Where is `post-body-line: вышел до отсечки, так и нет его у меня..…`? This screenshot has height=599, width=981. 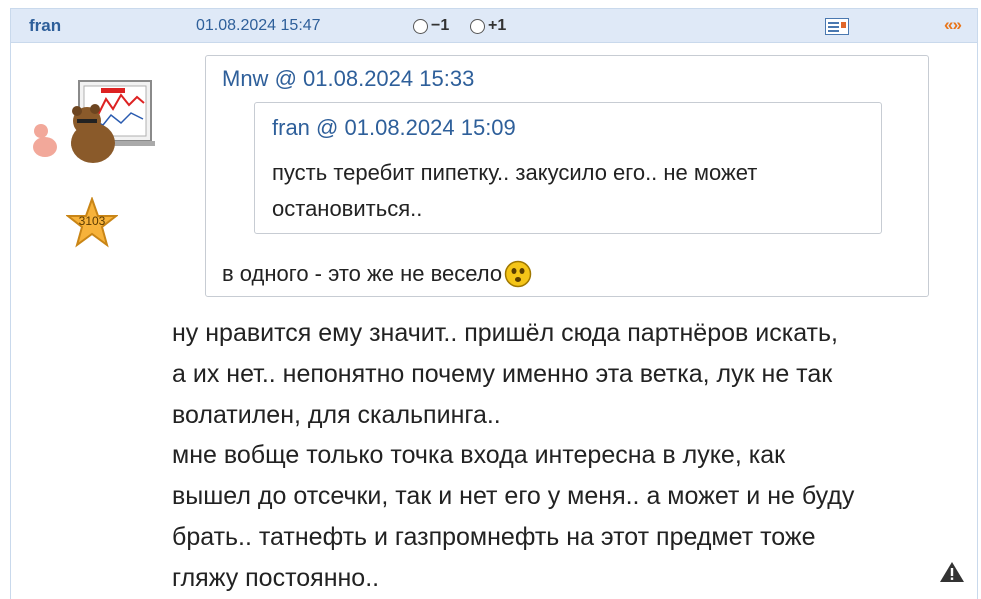
post-body-line: вышел до отсечки, так и нет его у меня..… is located at coordinates (513, 496).